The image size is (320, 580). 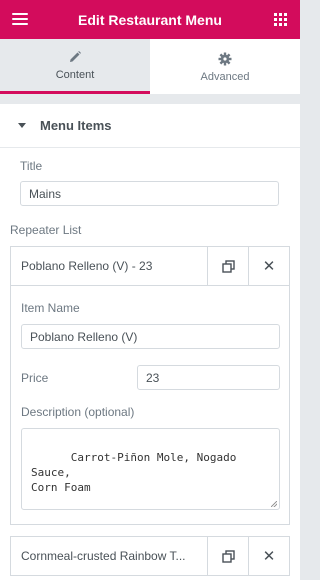 I want to click on pencil-icon, so click(x=75, y=57).